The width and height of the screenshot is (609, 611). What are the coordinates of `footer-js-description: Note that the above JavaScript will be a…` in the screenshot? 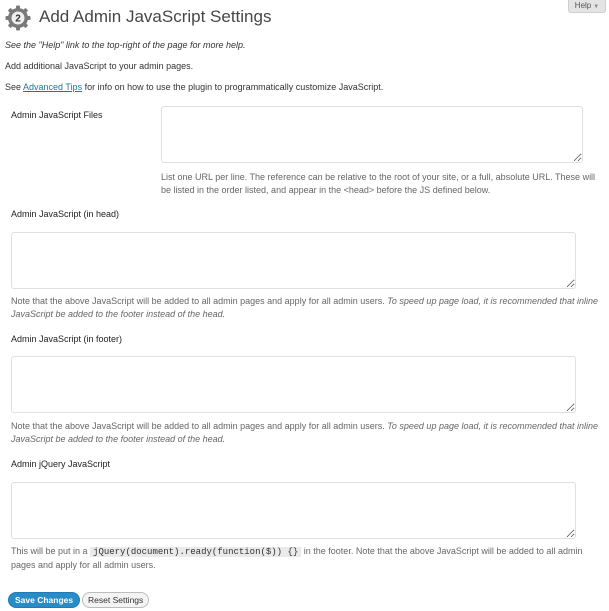 It's located at (305, 433).